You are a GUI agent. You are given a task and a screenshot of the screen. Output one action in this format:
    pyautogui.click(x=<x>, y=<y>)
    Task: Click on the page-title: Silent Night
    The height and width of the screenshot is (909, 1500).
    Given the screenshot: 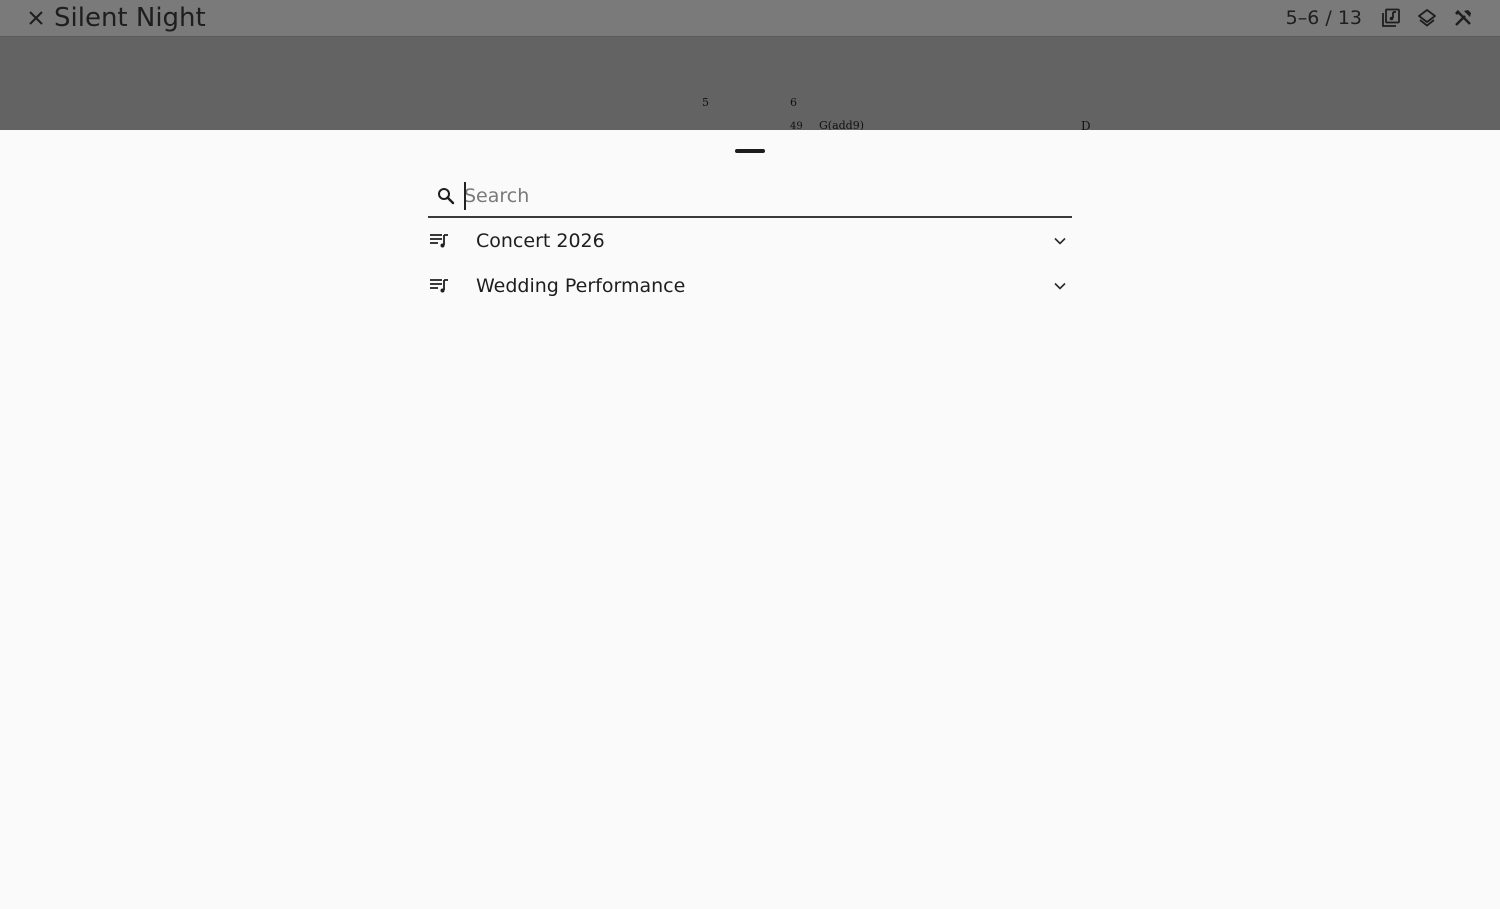 What is the action you would take?
    pyautogui.click(x=130, y=18)
    